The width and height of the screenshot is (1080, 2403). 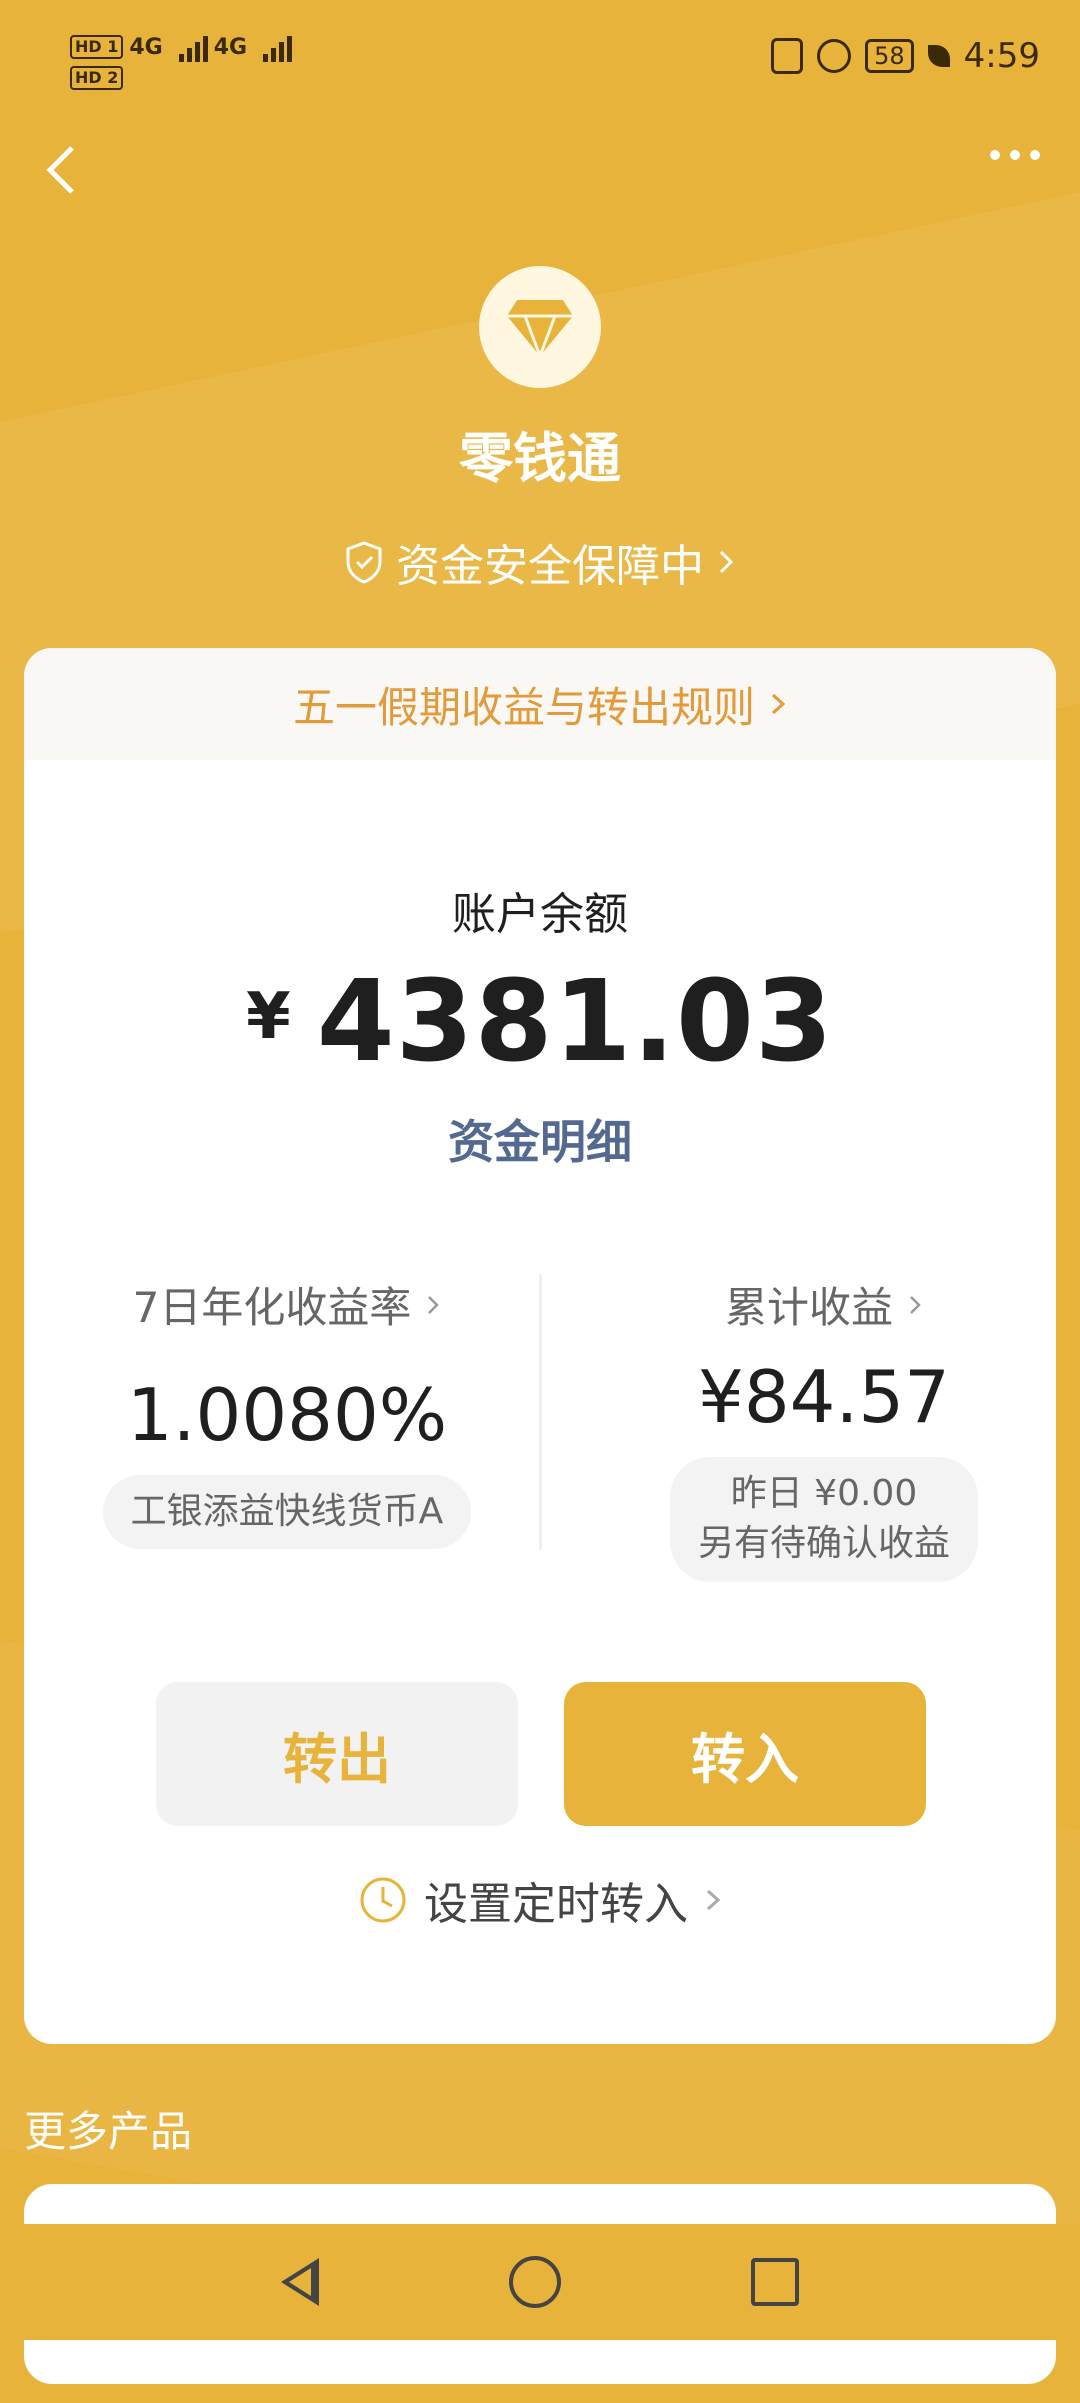 I want to click on schedule-text: 设置定时转入, so click(x=556, y=1904).